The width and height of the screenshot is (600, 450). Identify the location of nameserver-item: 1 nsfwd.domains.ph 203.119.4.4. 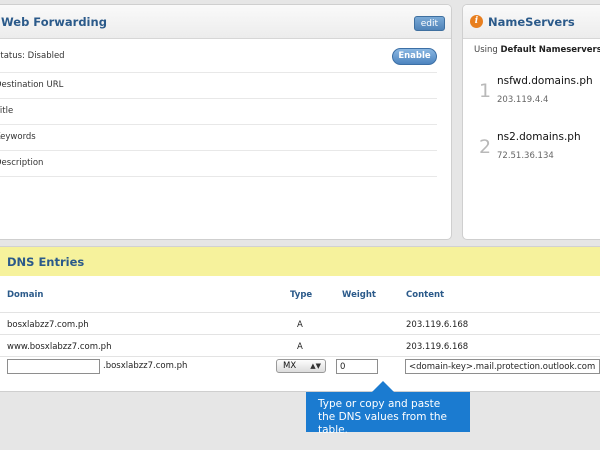
(531, 97).